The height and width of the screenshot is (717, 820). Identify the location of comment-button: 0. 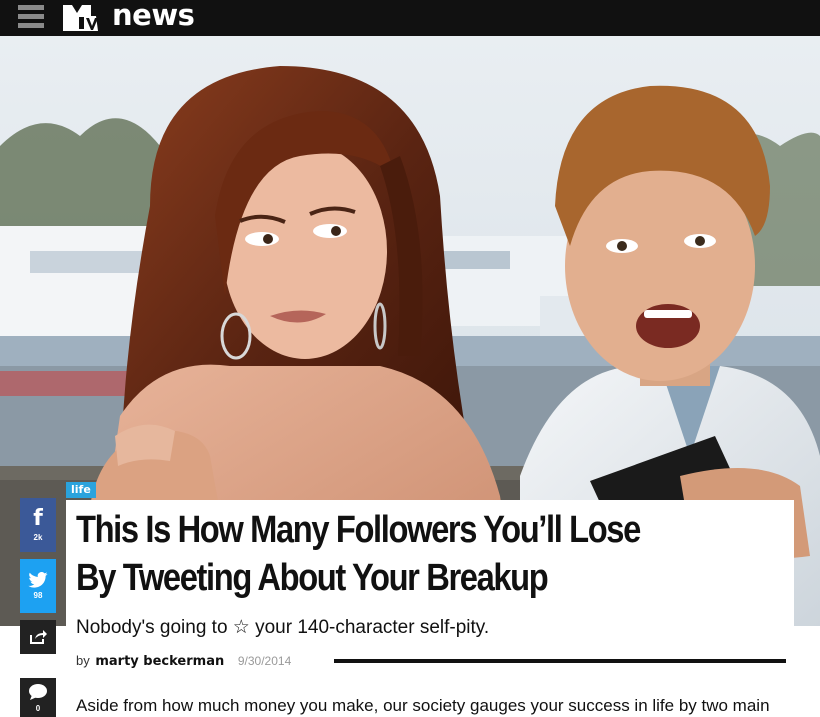
(38, 697).